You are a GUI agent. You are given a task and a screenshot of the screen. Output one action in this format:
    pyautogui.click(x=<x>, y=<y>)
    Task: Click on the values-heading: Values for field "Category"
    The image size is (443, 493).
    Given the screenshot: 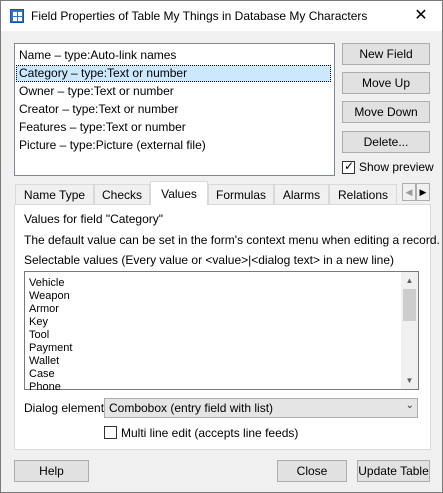 What is the action you would take?
    pyautogui.click(x=94, y=219)
    